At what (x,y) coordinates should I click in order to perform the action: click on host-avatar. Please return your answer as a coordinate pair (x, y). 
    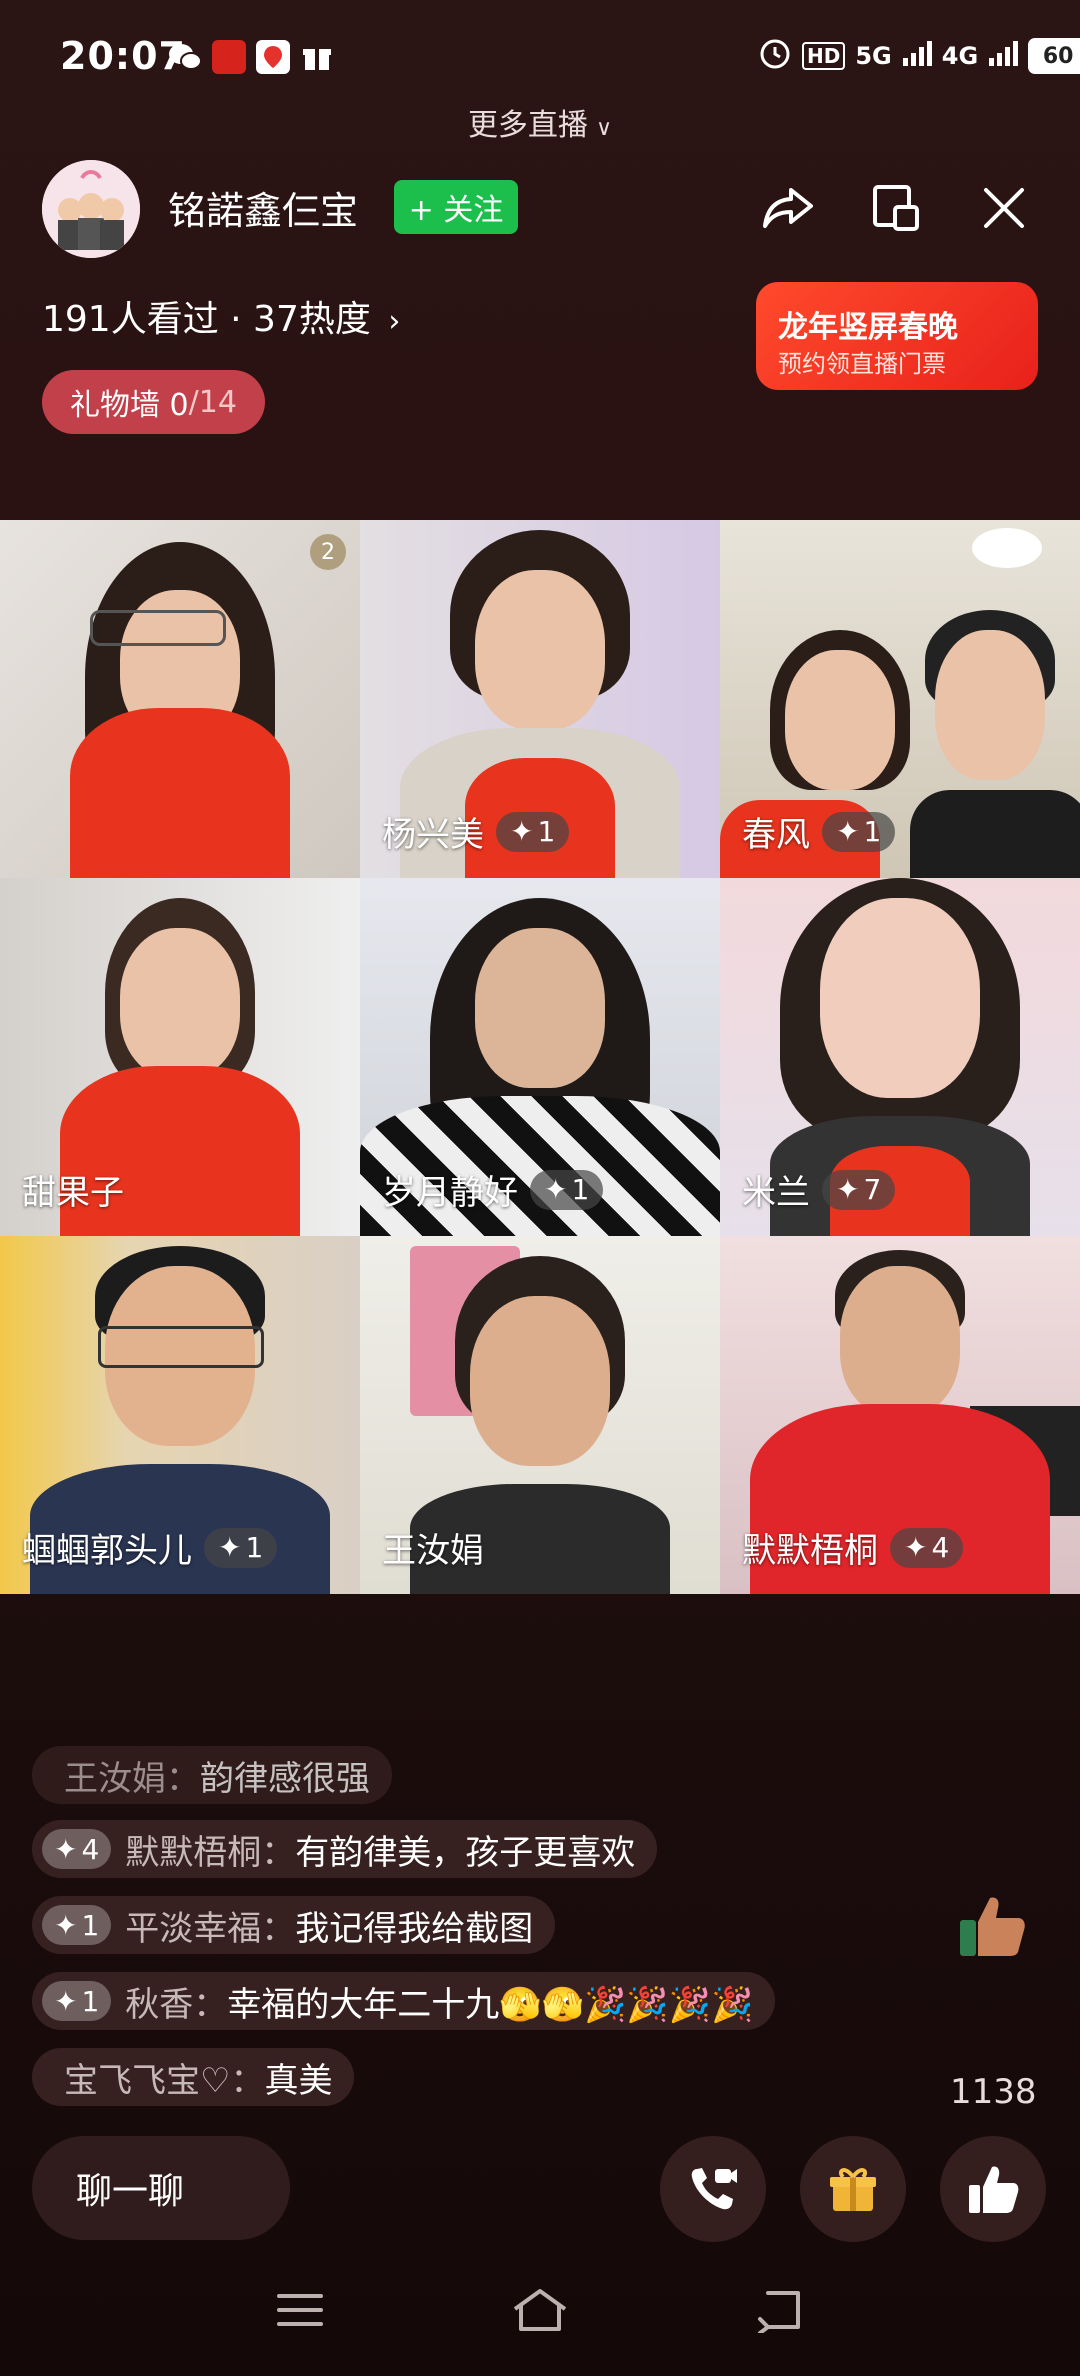
    Looking at the image, I should click on (91, 209).